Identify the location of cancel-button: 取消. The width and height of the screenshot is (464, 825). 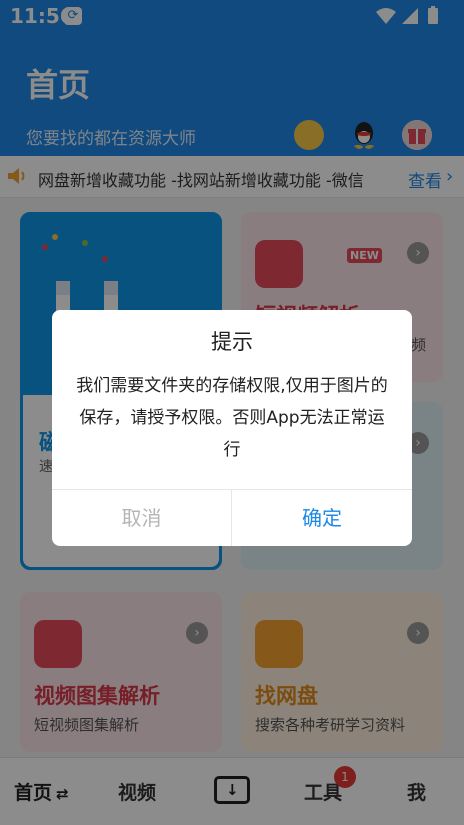
(141, 518).